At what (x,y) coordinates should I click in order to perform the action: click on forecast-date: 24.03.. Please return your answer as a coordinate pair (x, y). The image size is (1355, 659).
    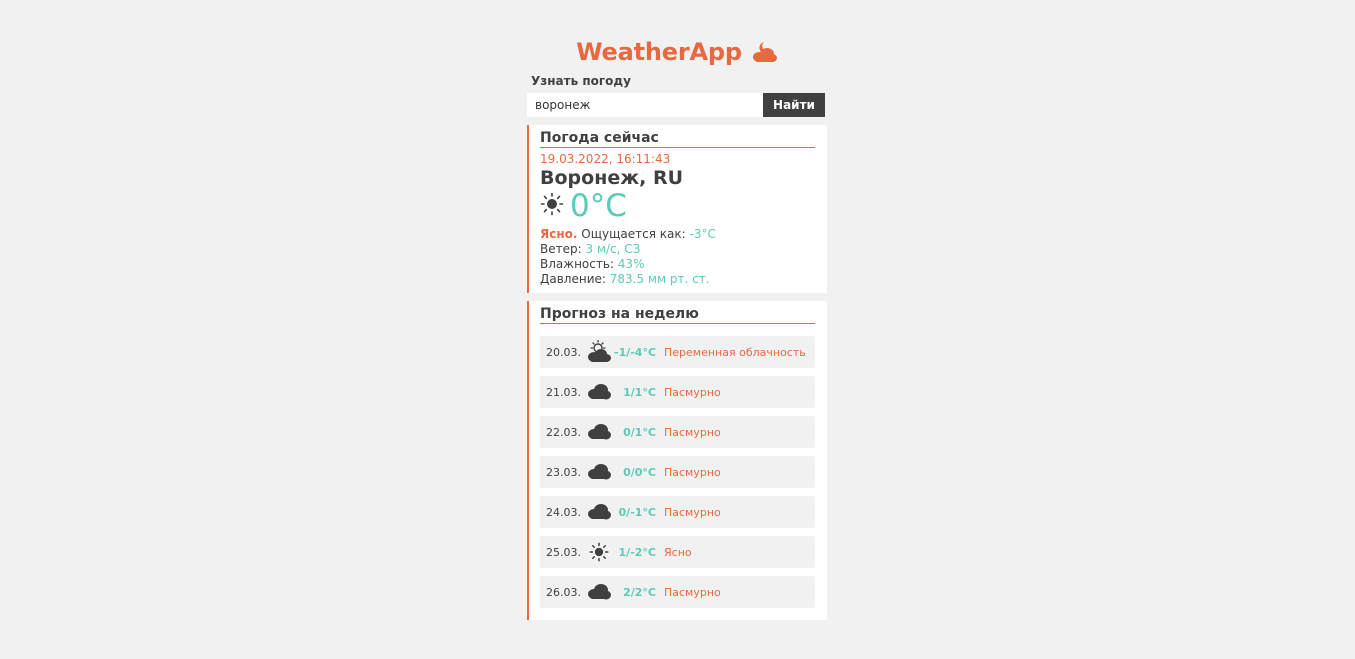
    Looking at the image, I should click on (563, 512).